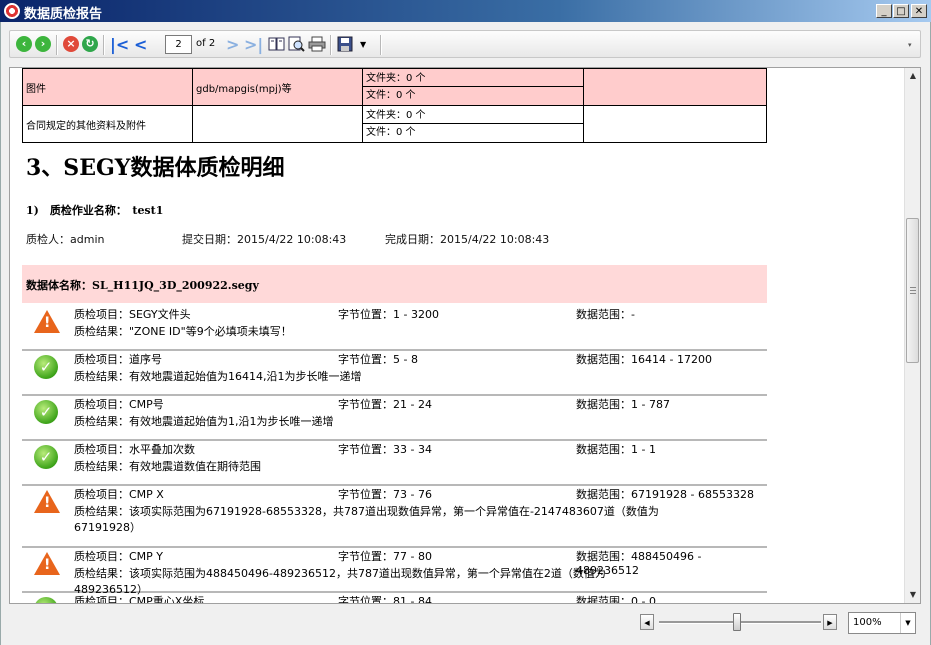  What do you see at coordinates (71, 44) in the screenshot?
I see `stop-icon: ×` at bounding box center [71, 44].